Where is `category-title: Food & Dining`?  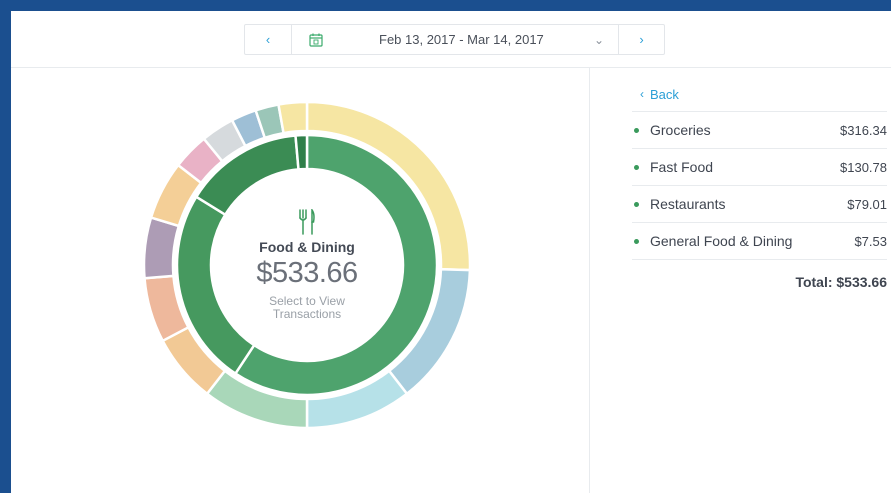 category-title: Food & Dining is located at coordinates (307, 247).